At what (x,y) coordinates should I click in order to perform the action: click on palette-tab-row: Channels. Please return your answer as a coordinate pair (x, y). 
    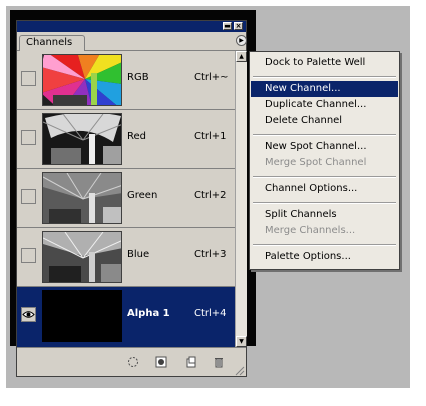
    Looking at the image, I should click on (131, 41).